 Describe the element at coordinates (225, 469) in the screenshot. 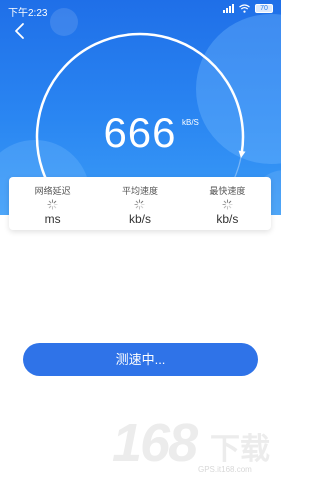

I see `watermark-url: GPS.it168.com` at that location.